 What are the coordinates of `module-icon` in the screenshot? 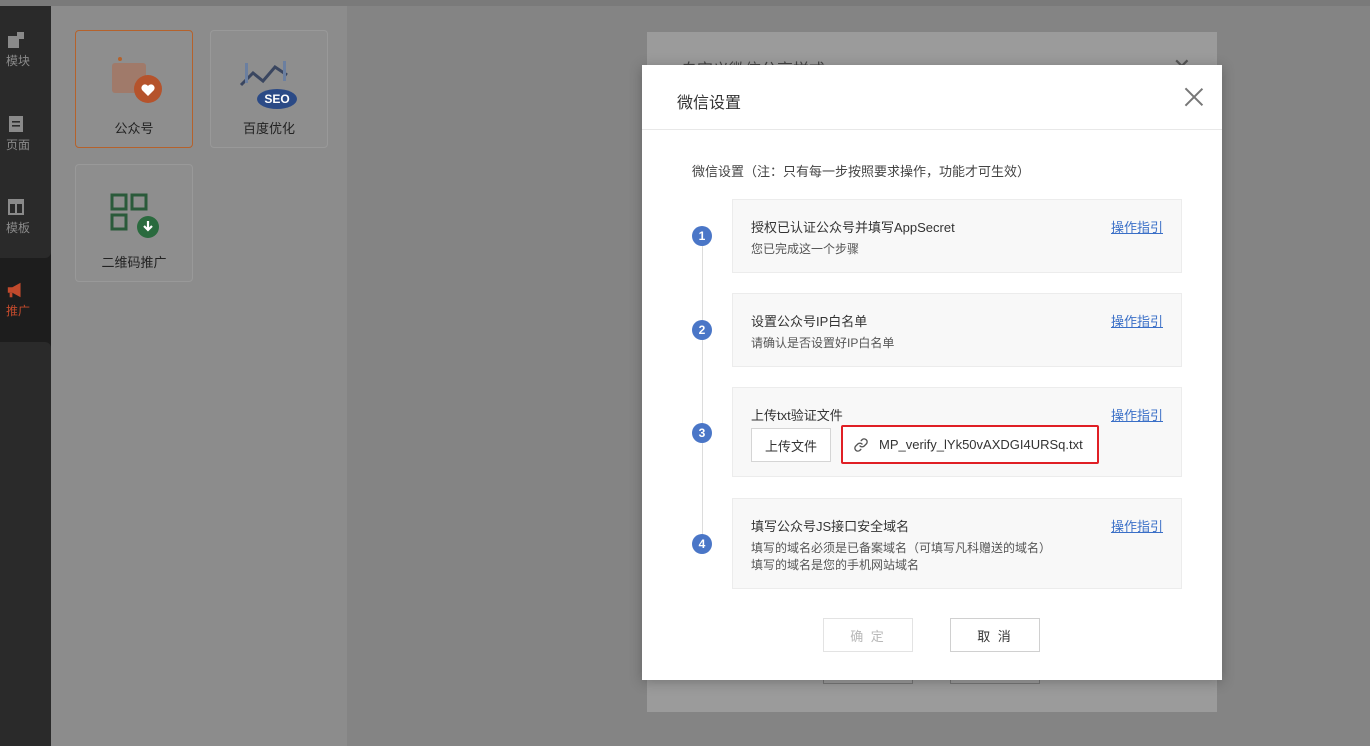 It's located at (16, 40).